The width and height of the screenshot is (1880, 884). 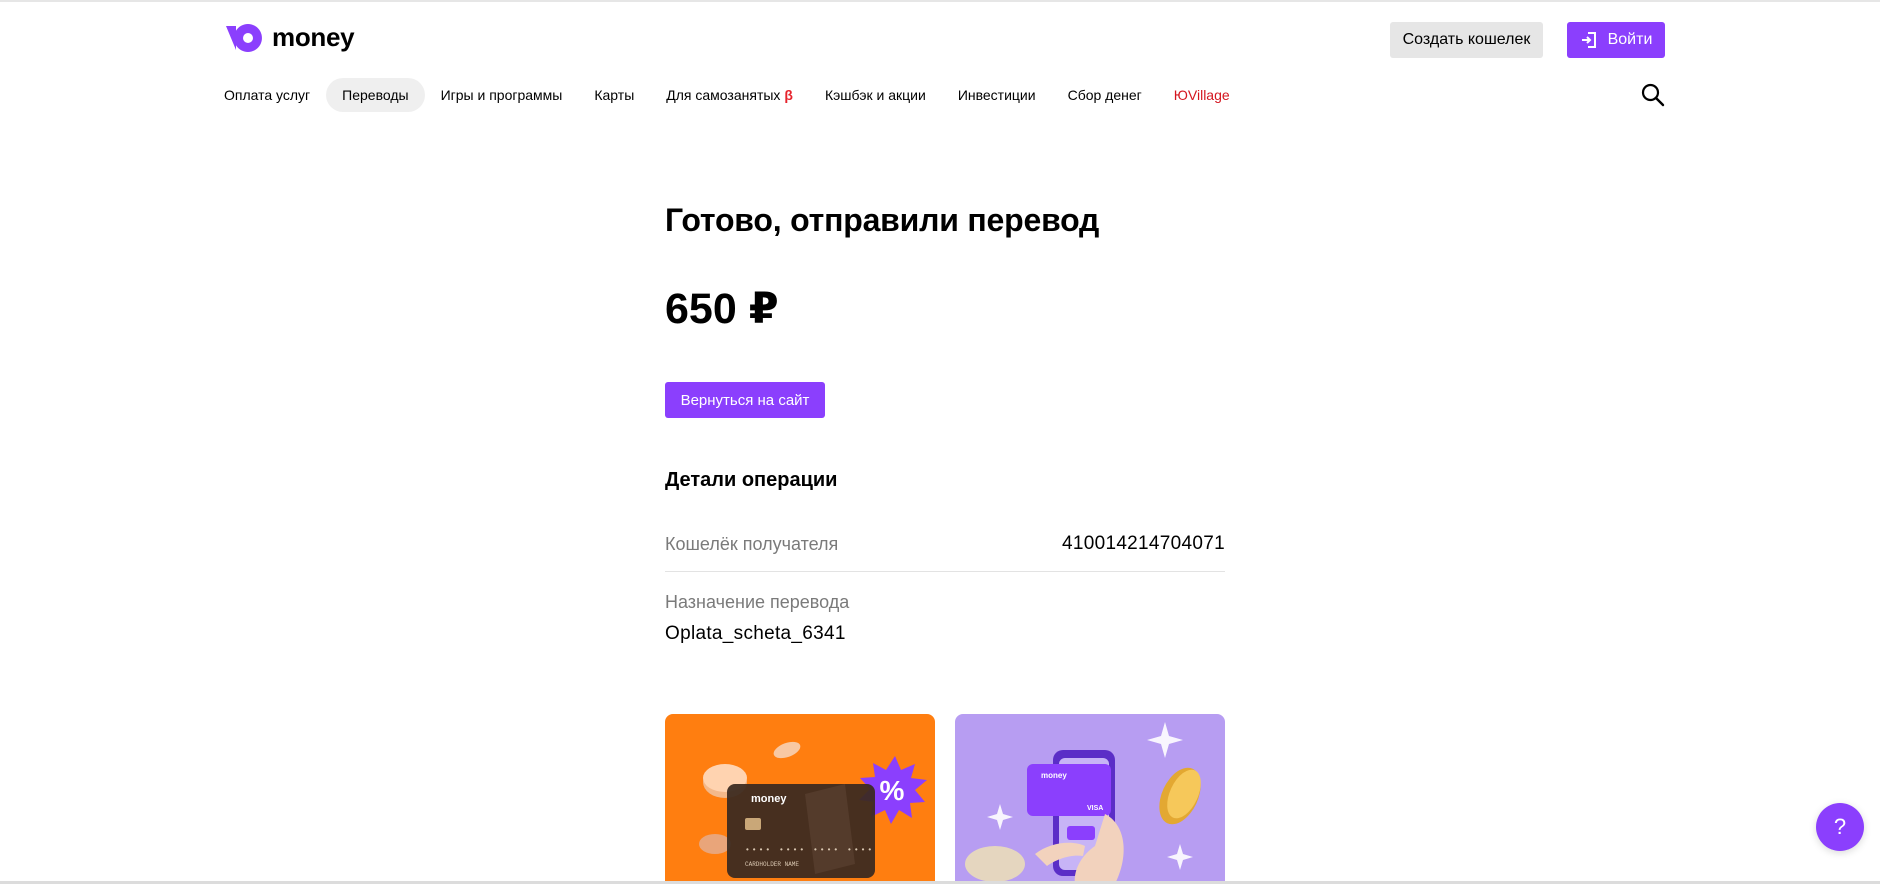 I want to click on recipient-wallet-value: 410014214704071, so click(x=1143, y=543).